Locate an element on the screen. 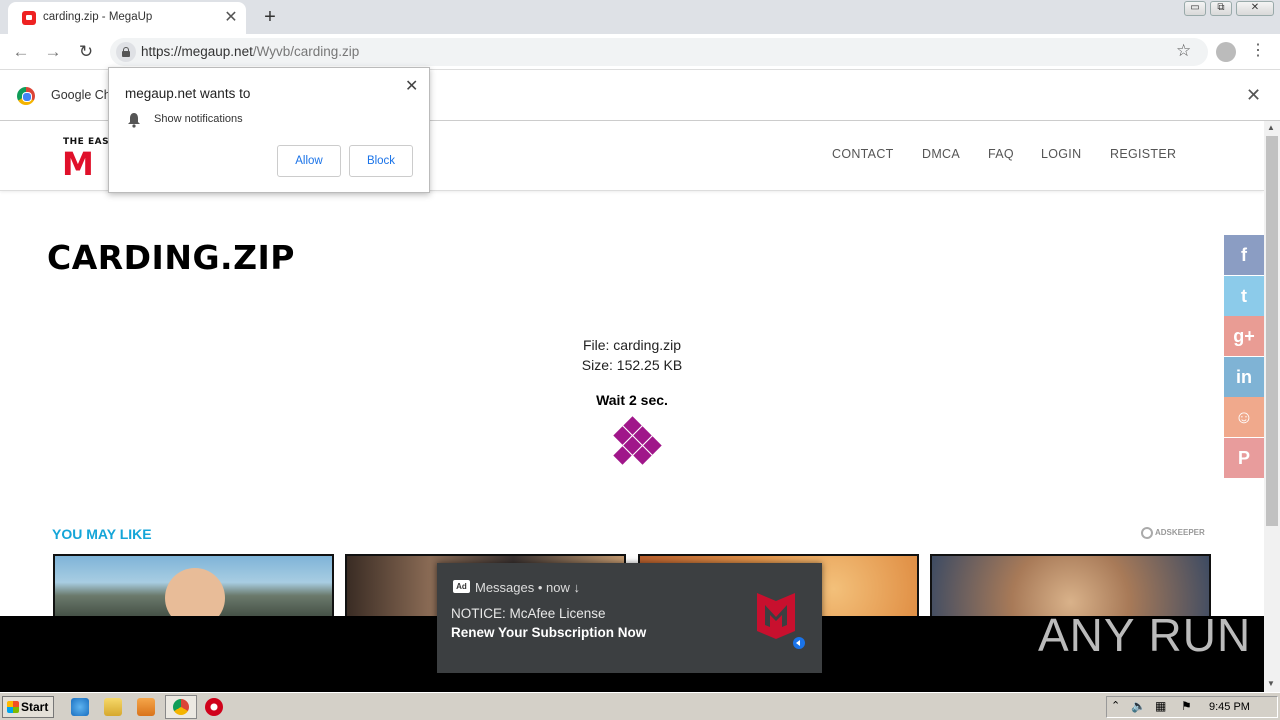 This screenshot has height=720, width=1280. media-player-icon is located at coordinates (146, 707).